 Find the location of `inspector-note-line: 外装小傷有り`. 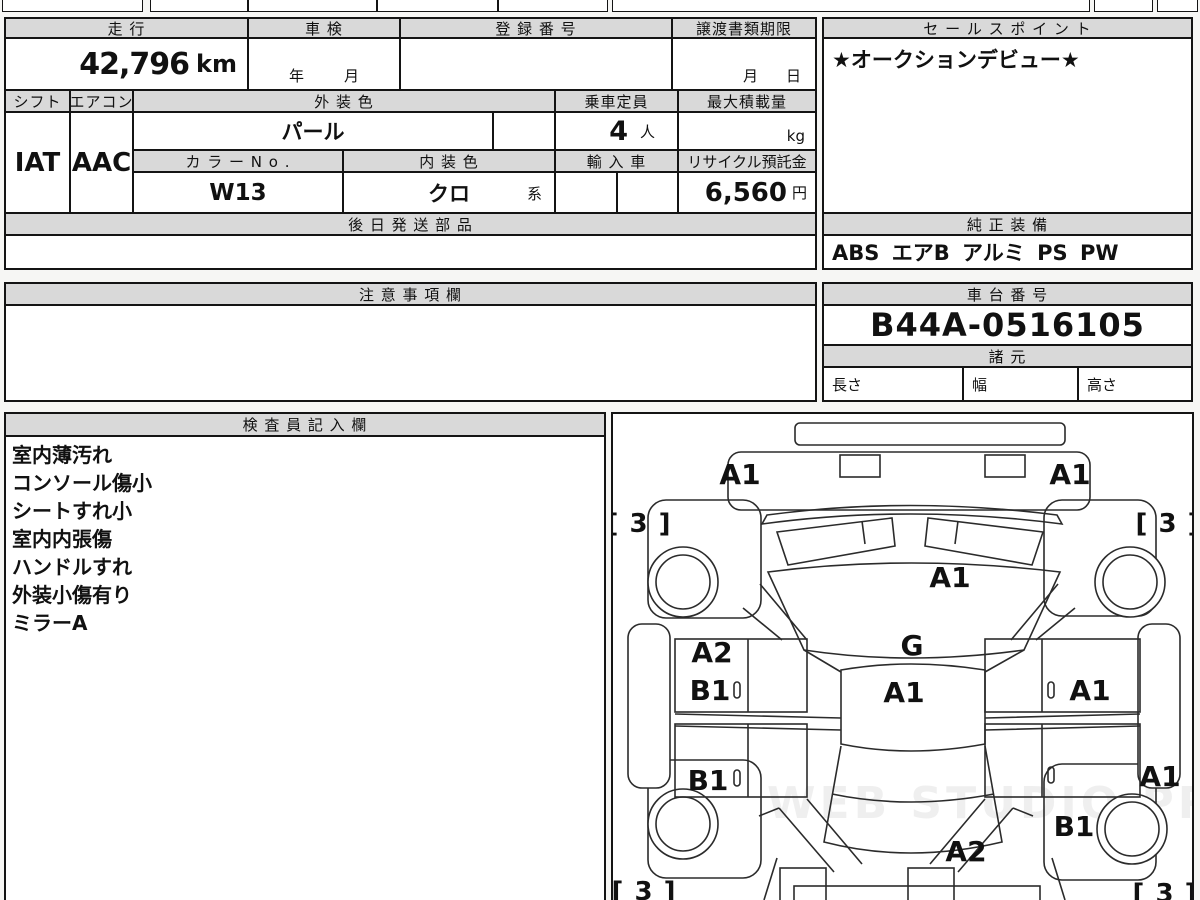

inspector-note-line: 外装小傷有り is located at coordinates (72, 595).